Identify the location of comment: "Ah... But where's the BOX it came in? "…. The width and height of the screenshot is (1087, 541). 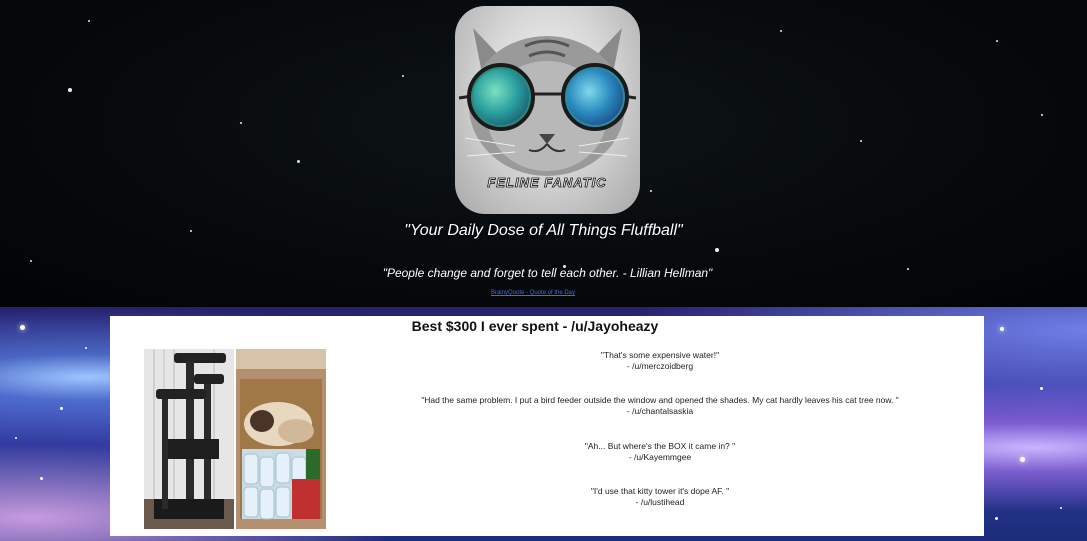
(660, 452).